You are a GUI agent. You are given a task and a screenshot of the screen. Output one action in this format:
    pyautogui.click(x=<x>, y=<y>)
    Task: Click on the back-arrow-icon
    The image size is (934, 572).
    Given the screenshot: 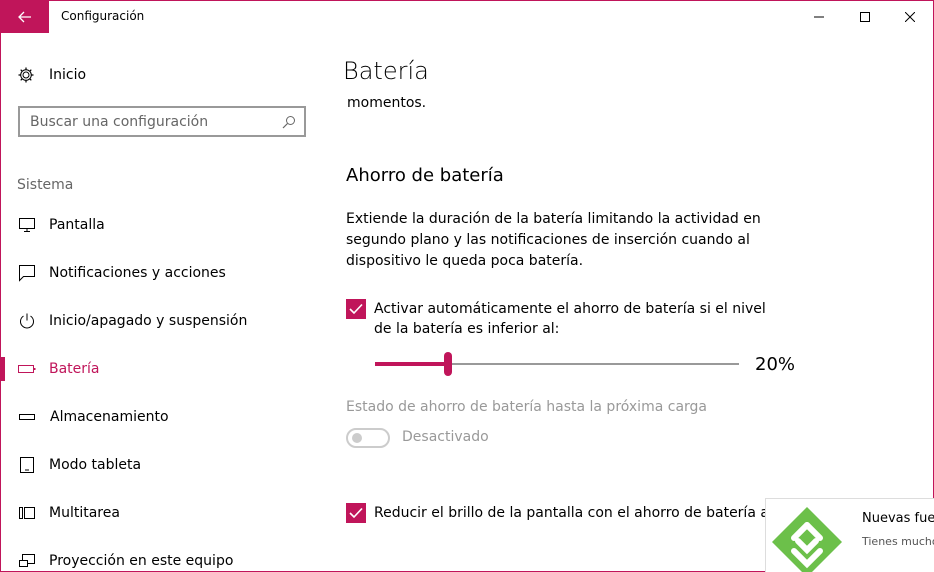 What is the action you would take?
    pyautogui.click(x=24, y=17)
    